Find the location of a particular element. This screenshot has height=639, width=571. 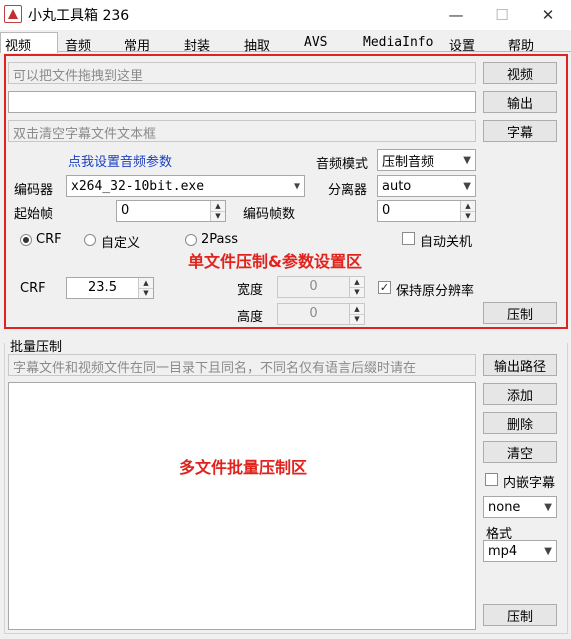

tab-mux: 封装 is located at coordinates (197, 44).